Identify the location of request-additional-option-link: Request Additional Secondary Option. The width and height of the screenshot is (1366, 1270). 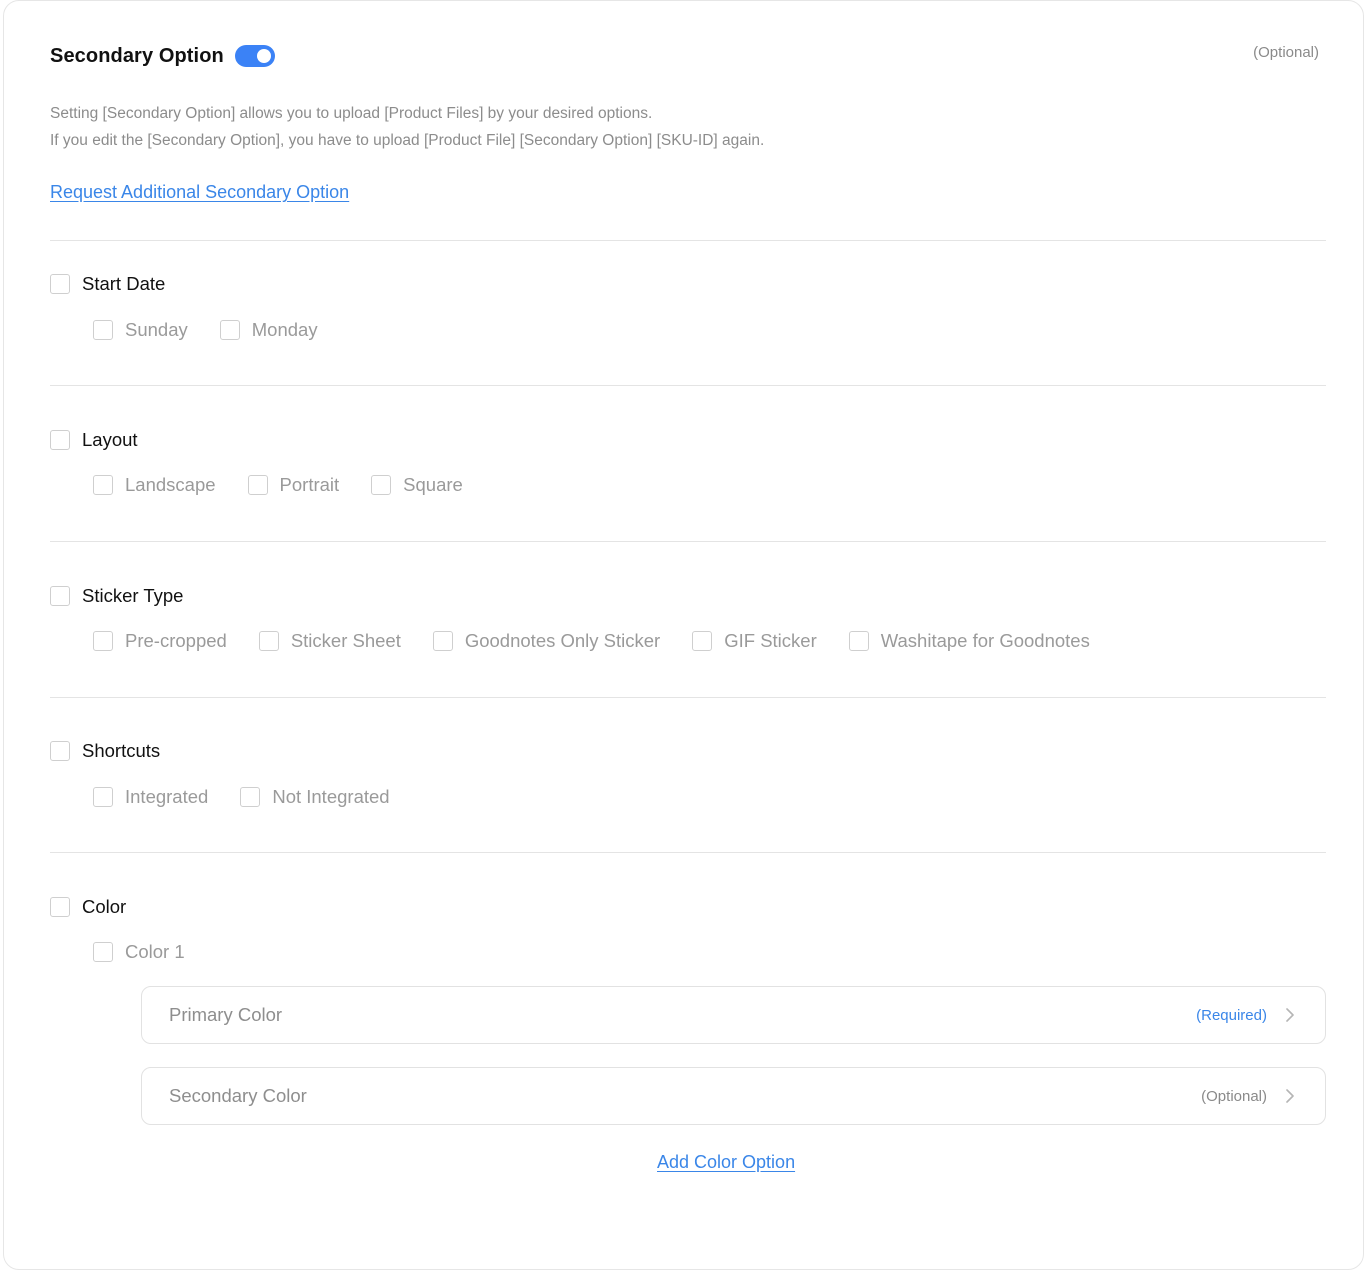
(199, 192).